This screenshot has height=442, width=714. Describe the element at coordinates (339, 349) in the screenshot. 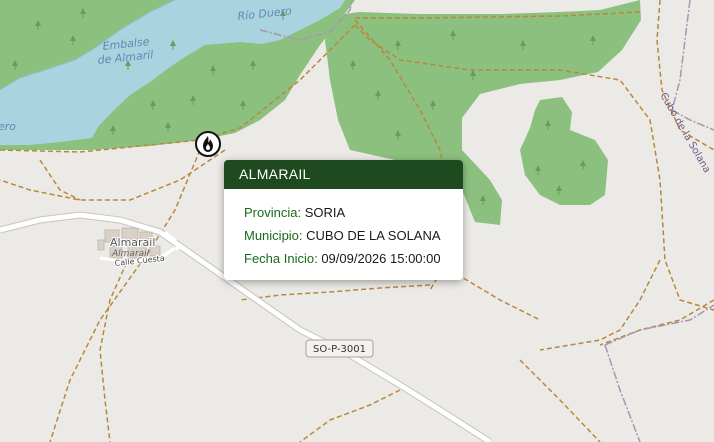

I see `label-road-shield: SO-P-3001` at that location.